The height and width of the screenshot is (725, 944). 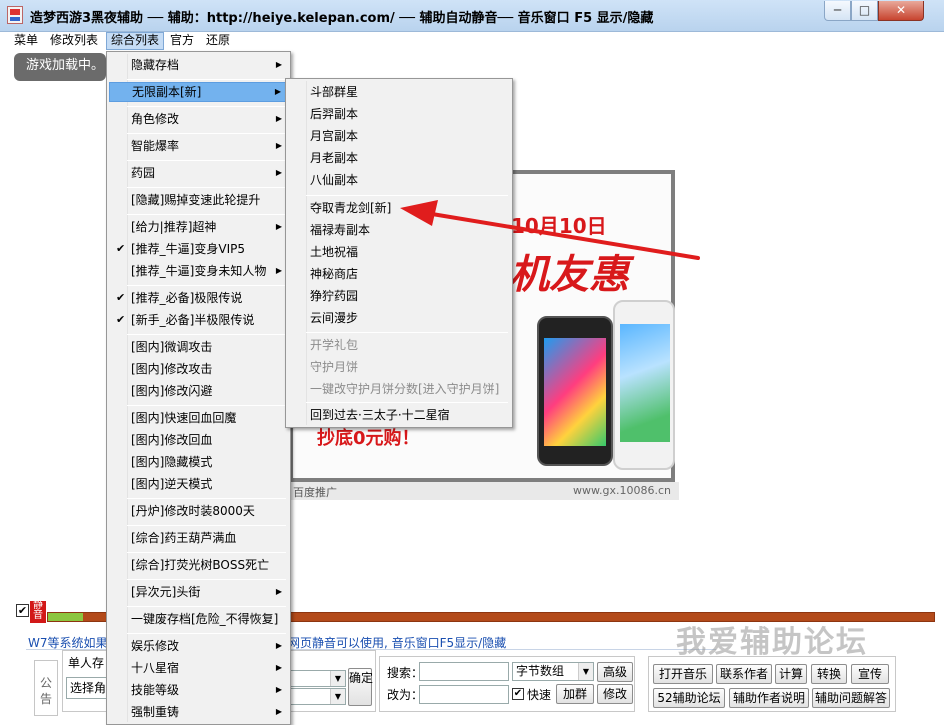 What do you see at coordinates (837, 11) in the screenshot?
I see `minimize-button: ─` at bounding box center [837, 11].